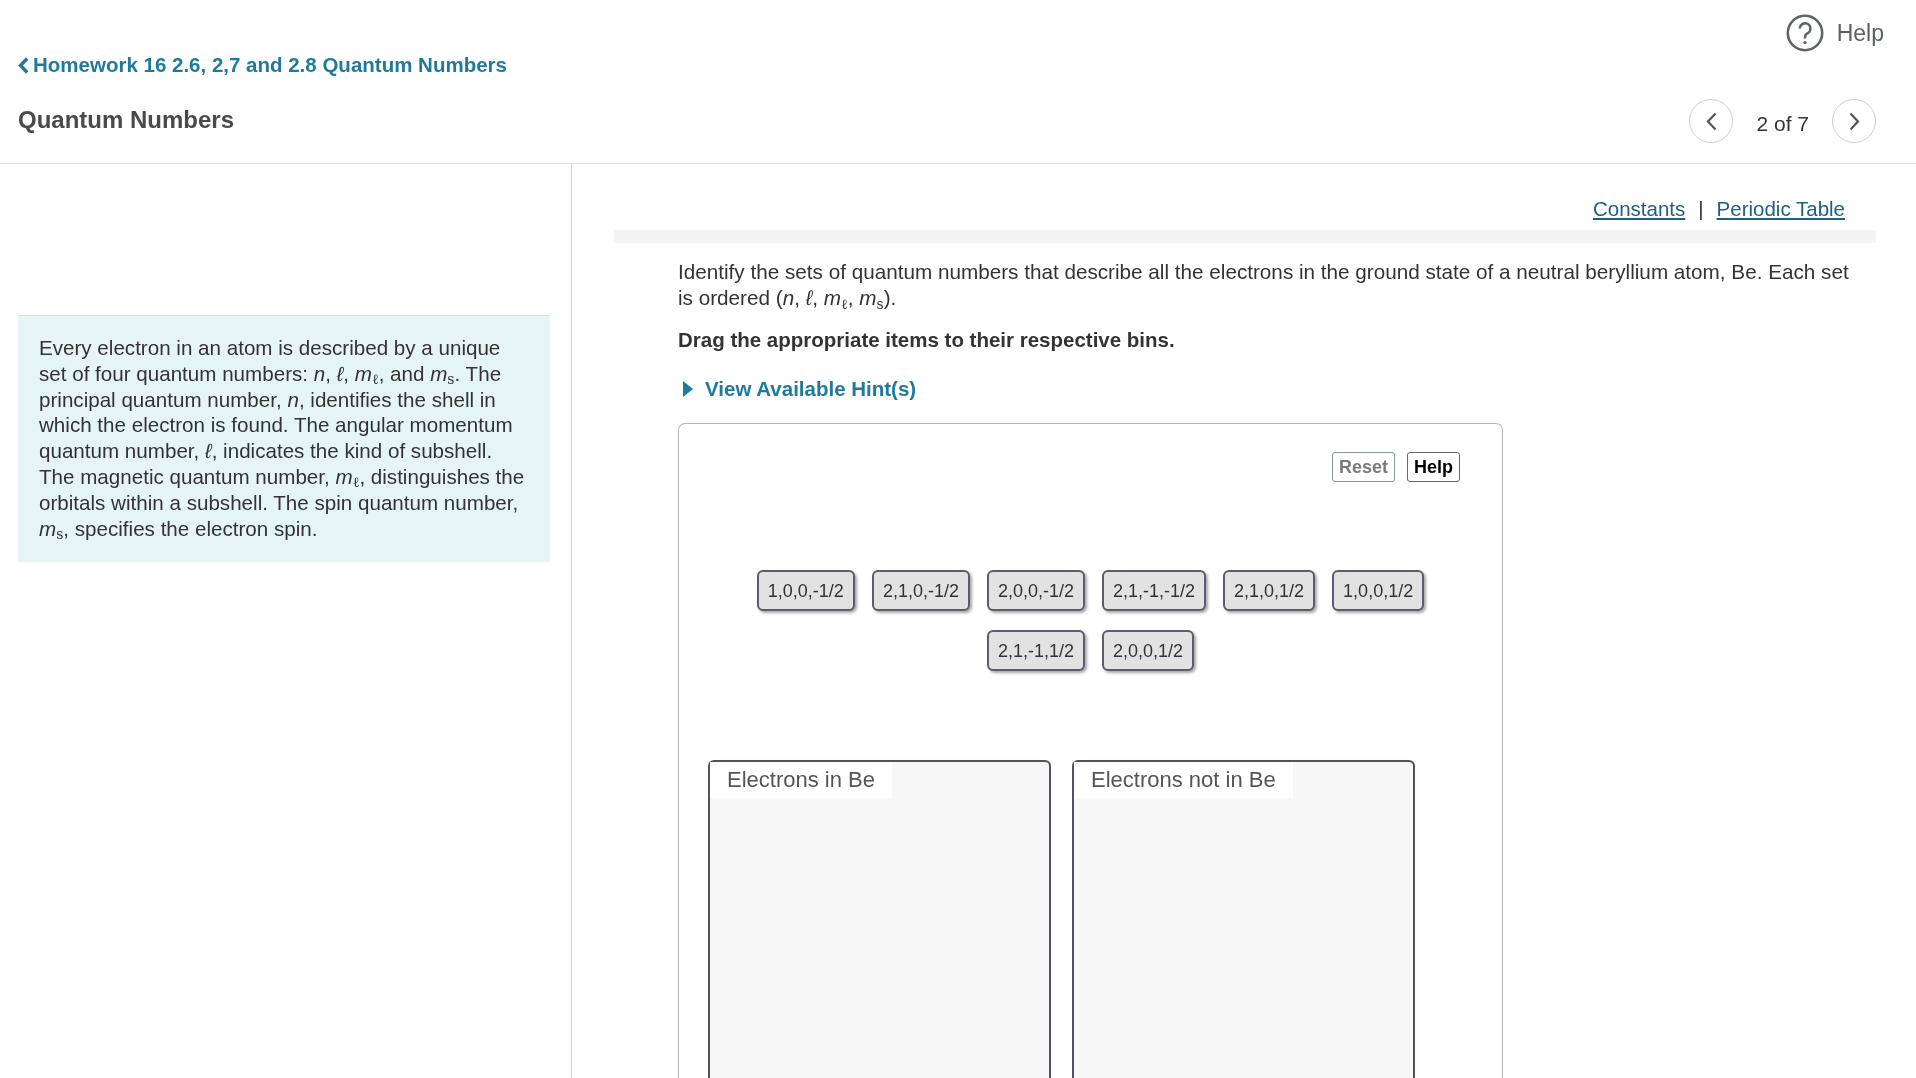  I want to click on draggable-item: 2,0,0,1/2, so click(1148, 650).